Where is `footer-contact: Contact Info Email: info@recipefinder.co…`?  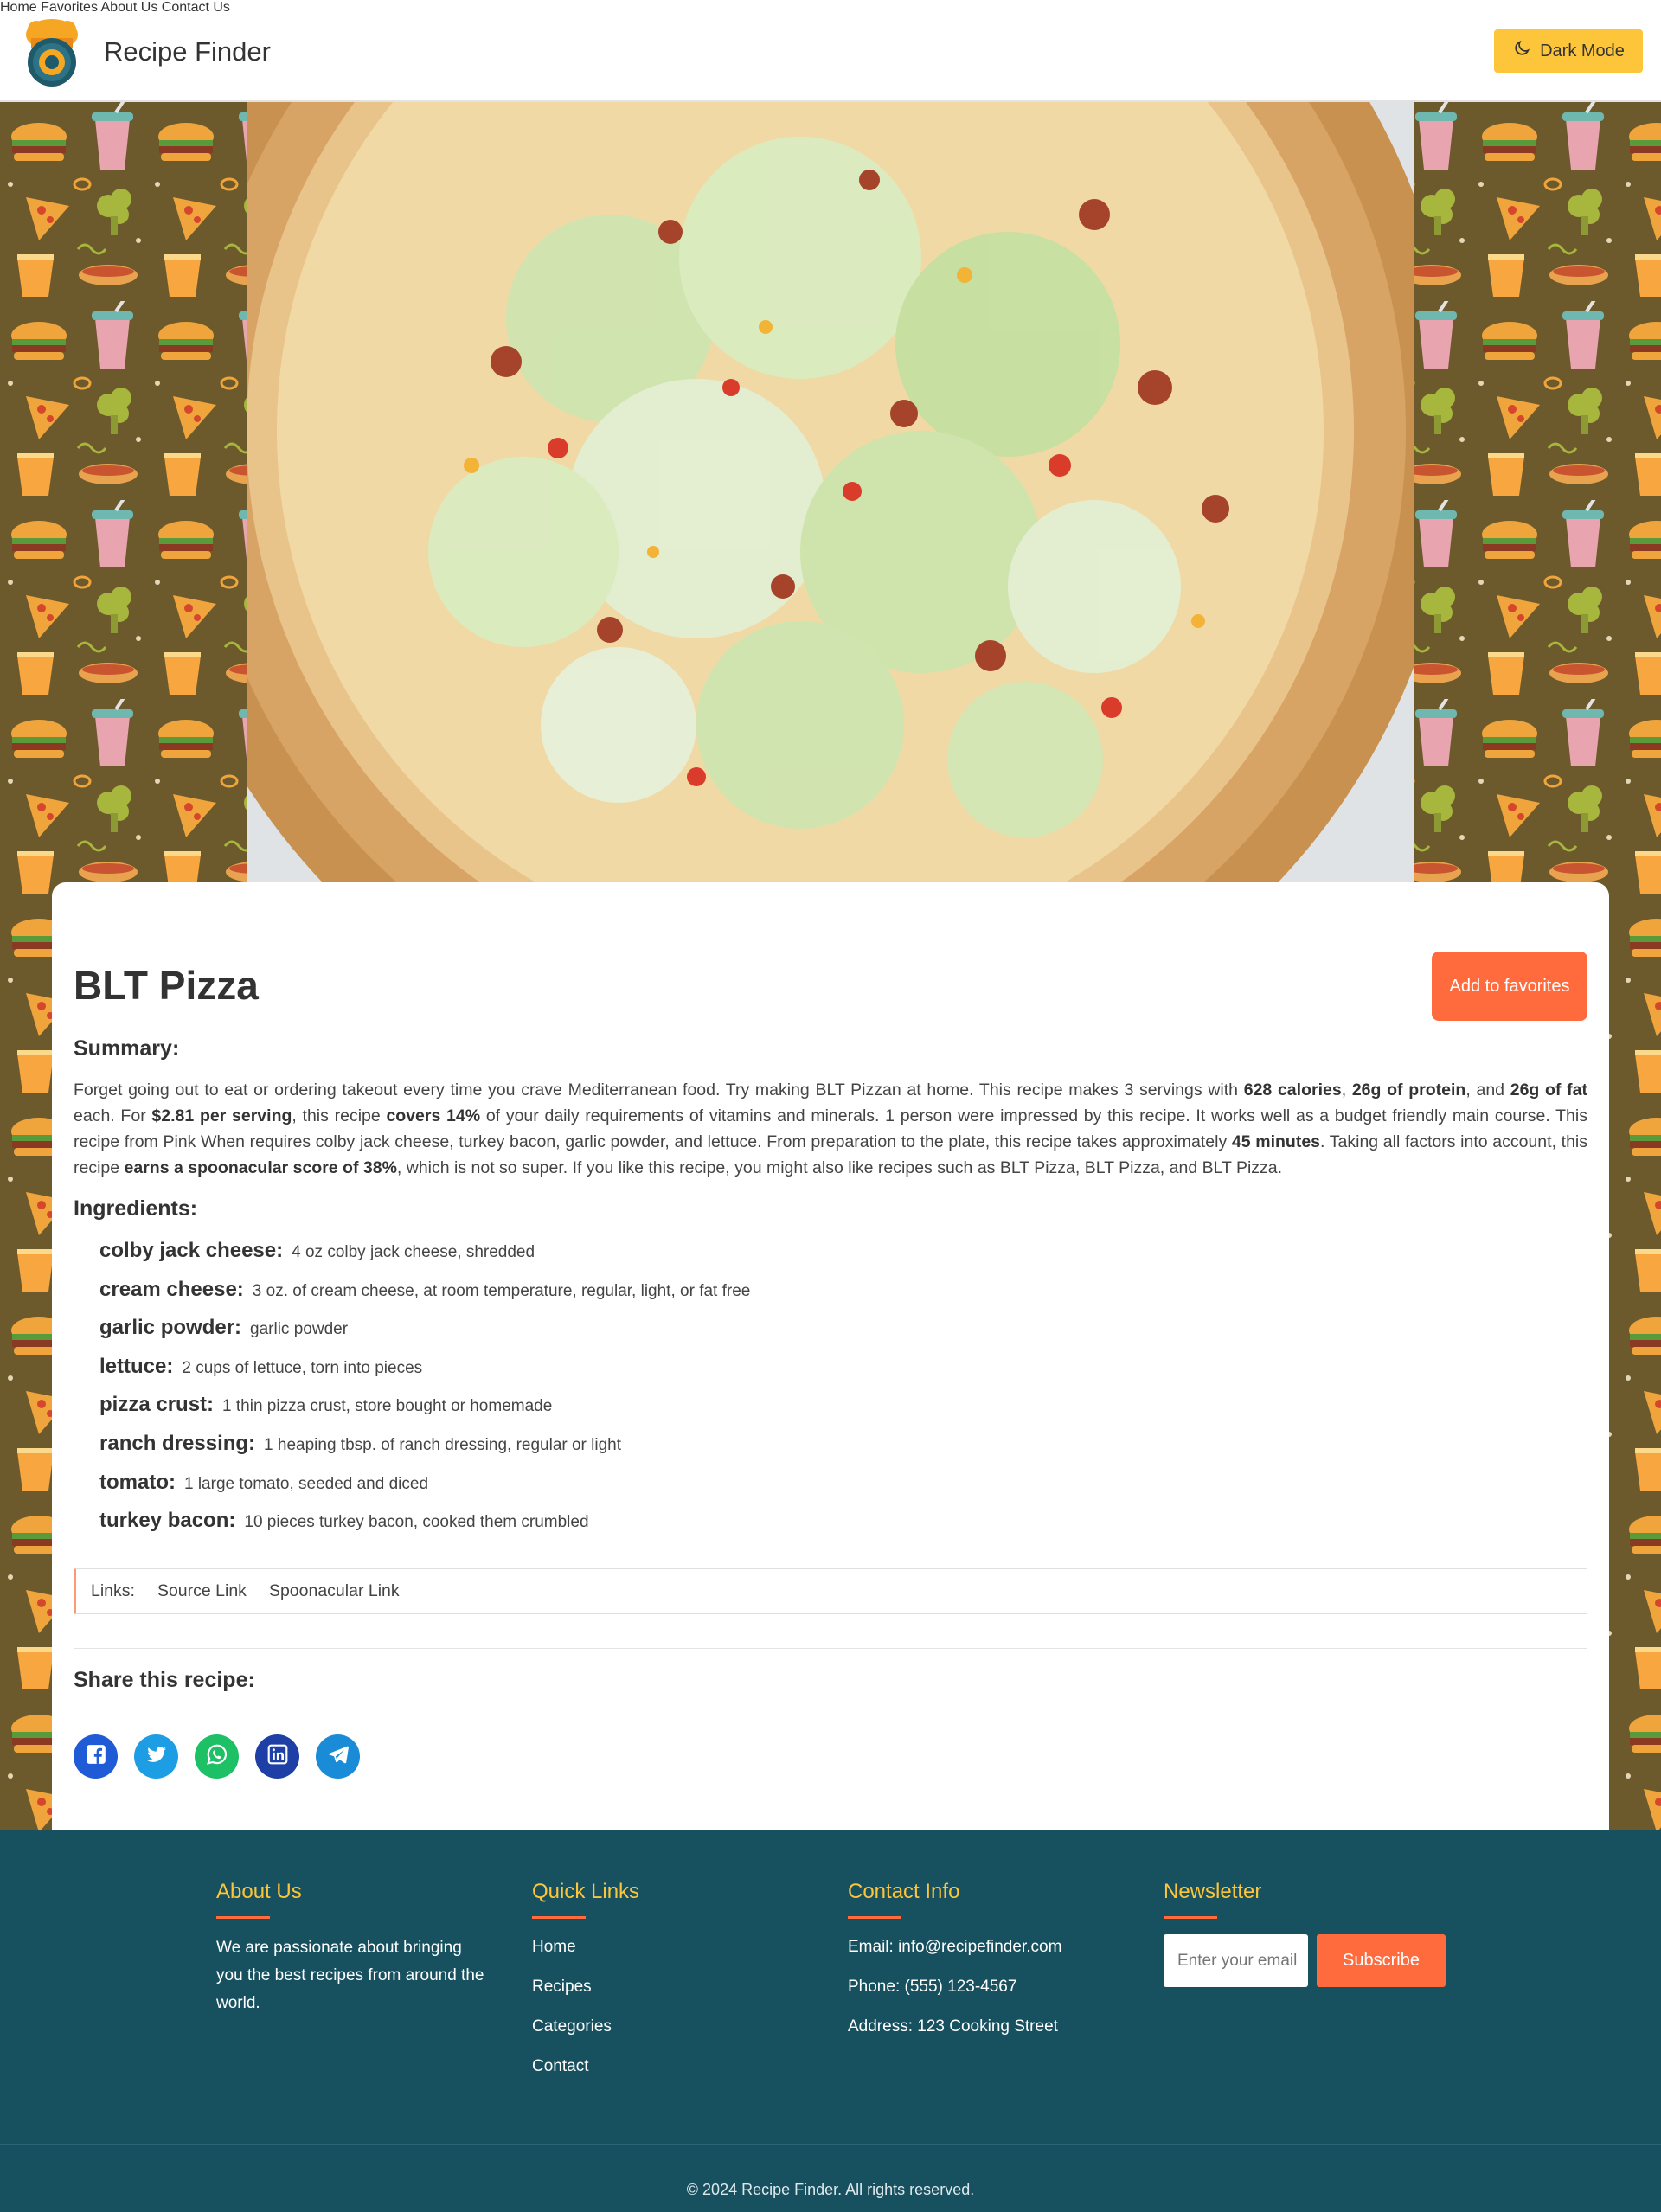
footer-contact: Contact Info Email: info@recipefinder.co… is located at coordinates (982, 1967).